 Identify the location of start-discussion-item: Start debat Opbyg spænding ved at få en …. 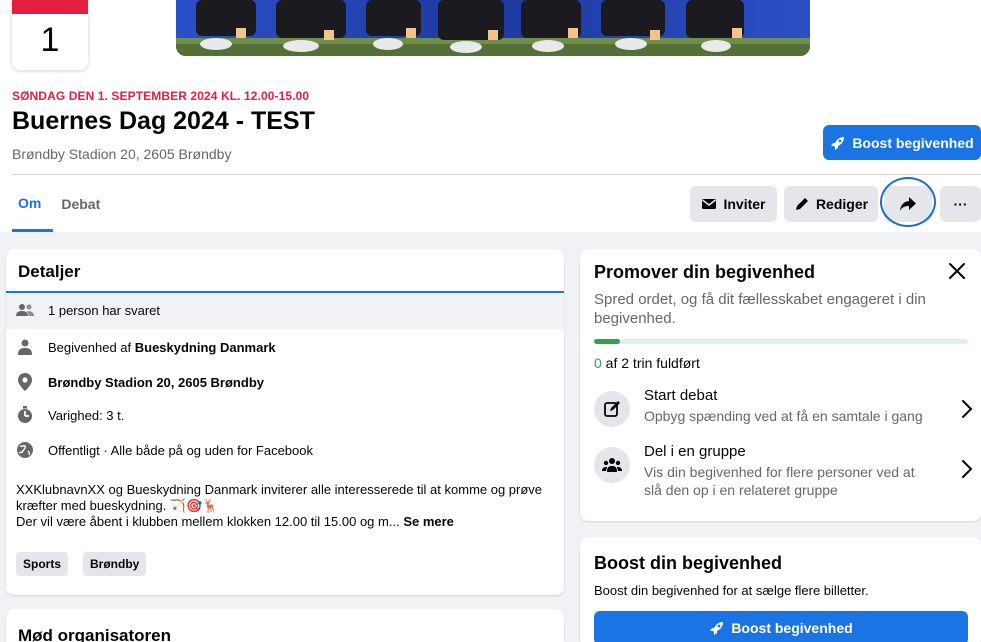
(784, 410).